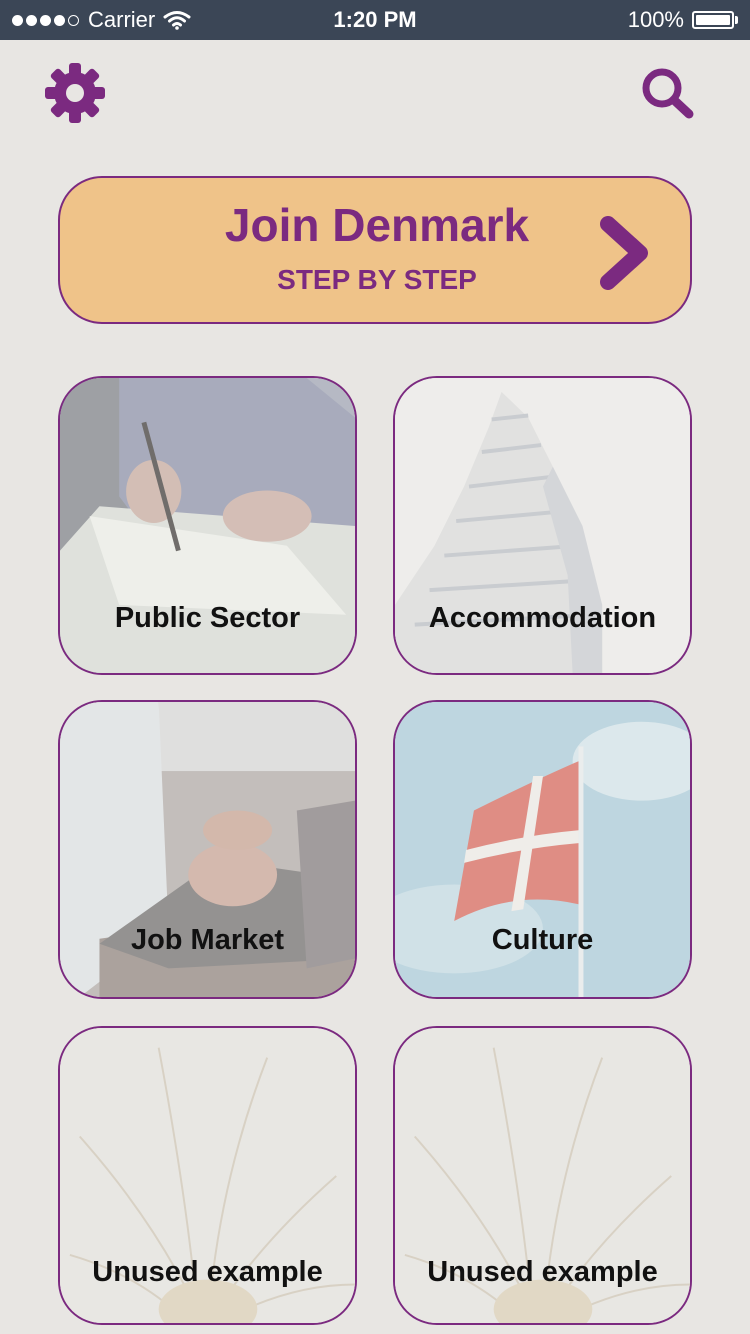  Describe the element at coordinates (207, 849) in the screenshot. I see `tile-job-market: Job Market` at that location.